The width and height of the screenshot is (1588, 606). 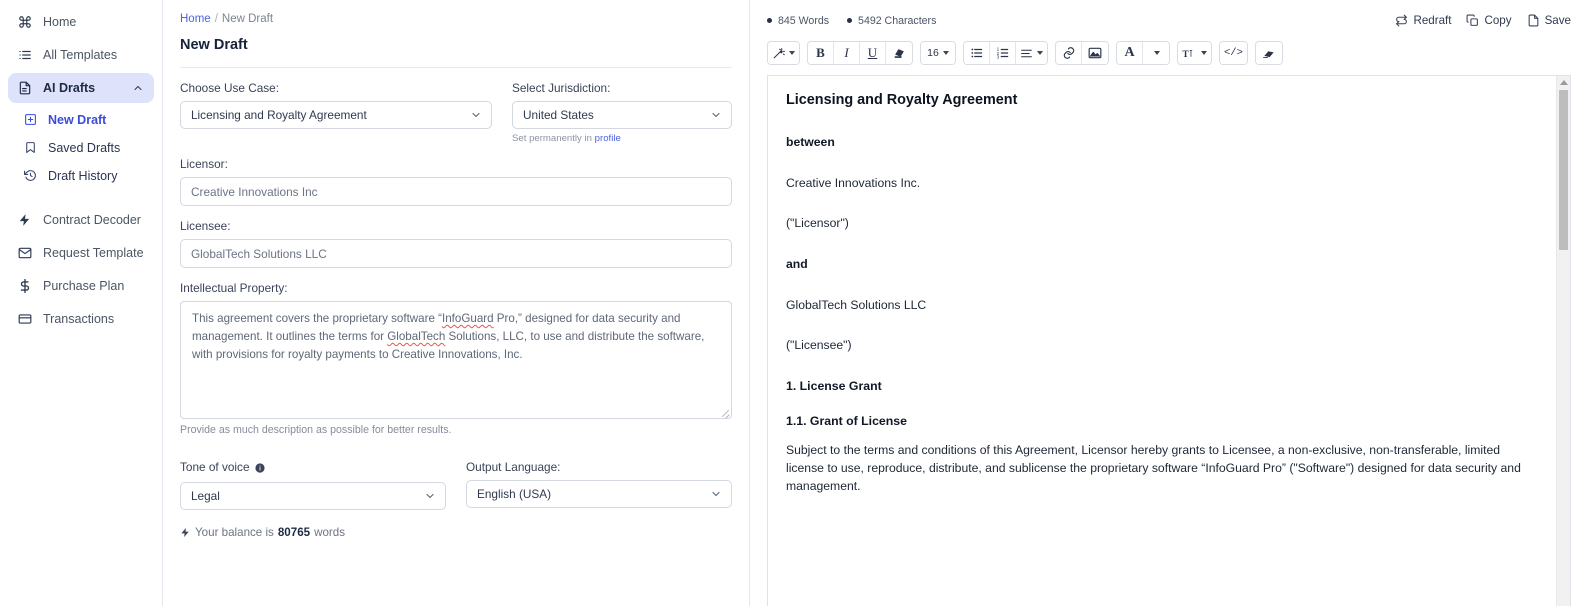 I want to click on sidebar-subitem-label: Draft History, so click(x=83, y=175).